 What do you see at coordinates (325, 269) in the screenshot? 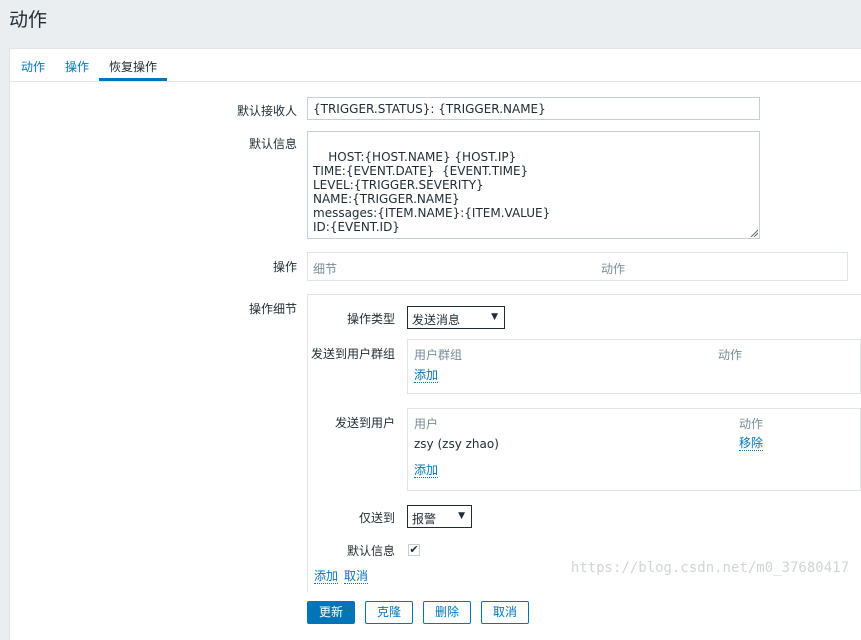
I see `operations-col-details: 细节` at bounding box center [325, 269].